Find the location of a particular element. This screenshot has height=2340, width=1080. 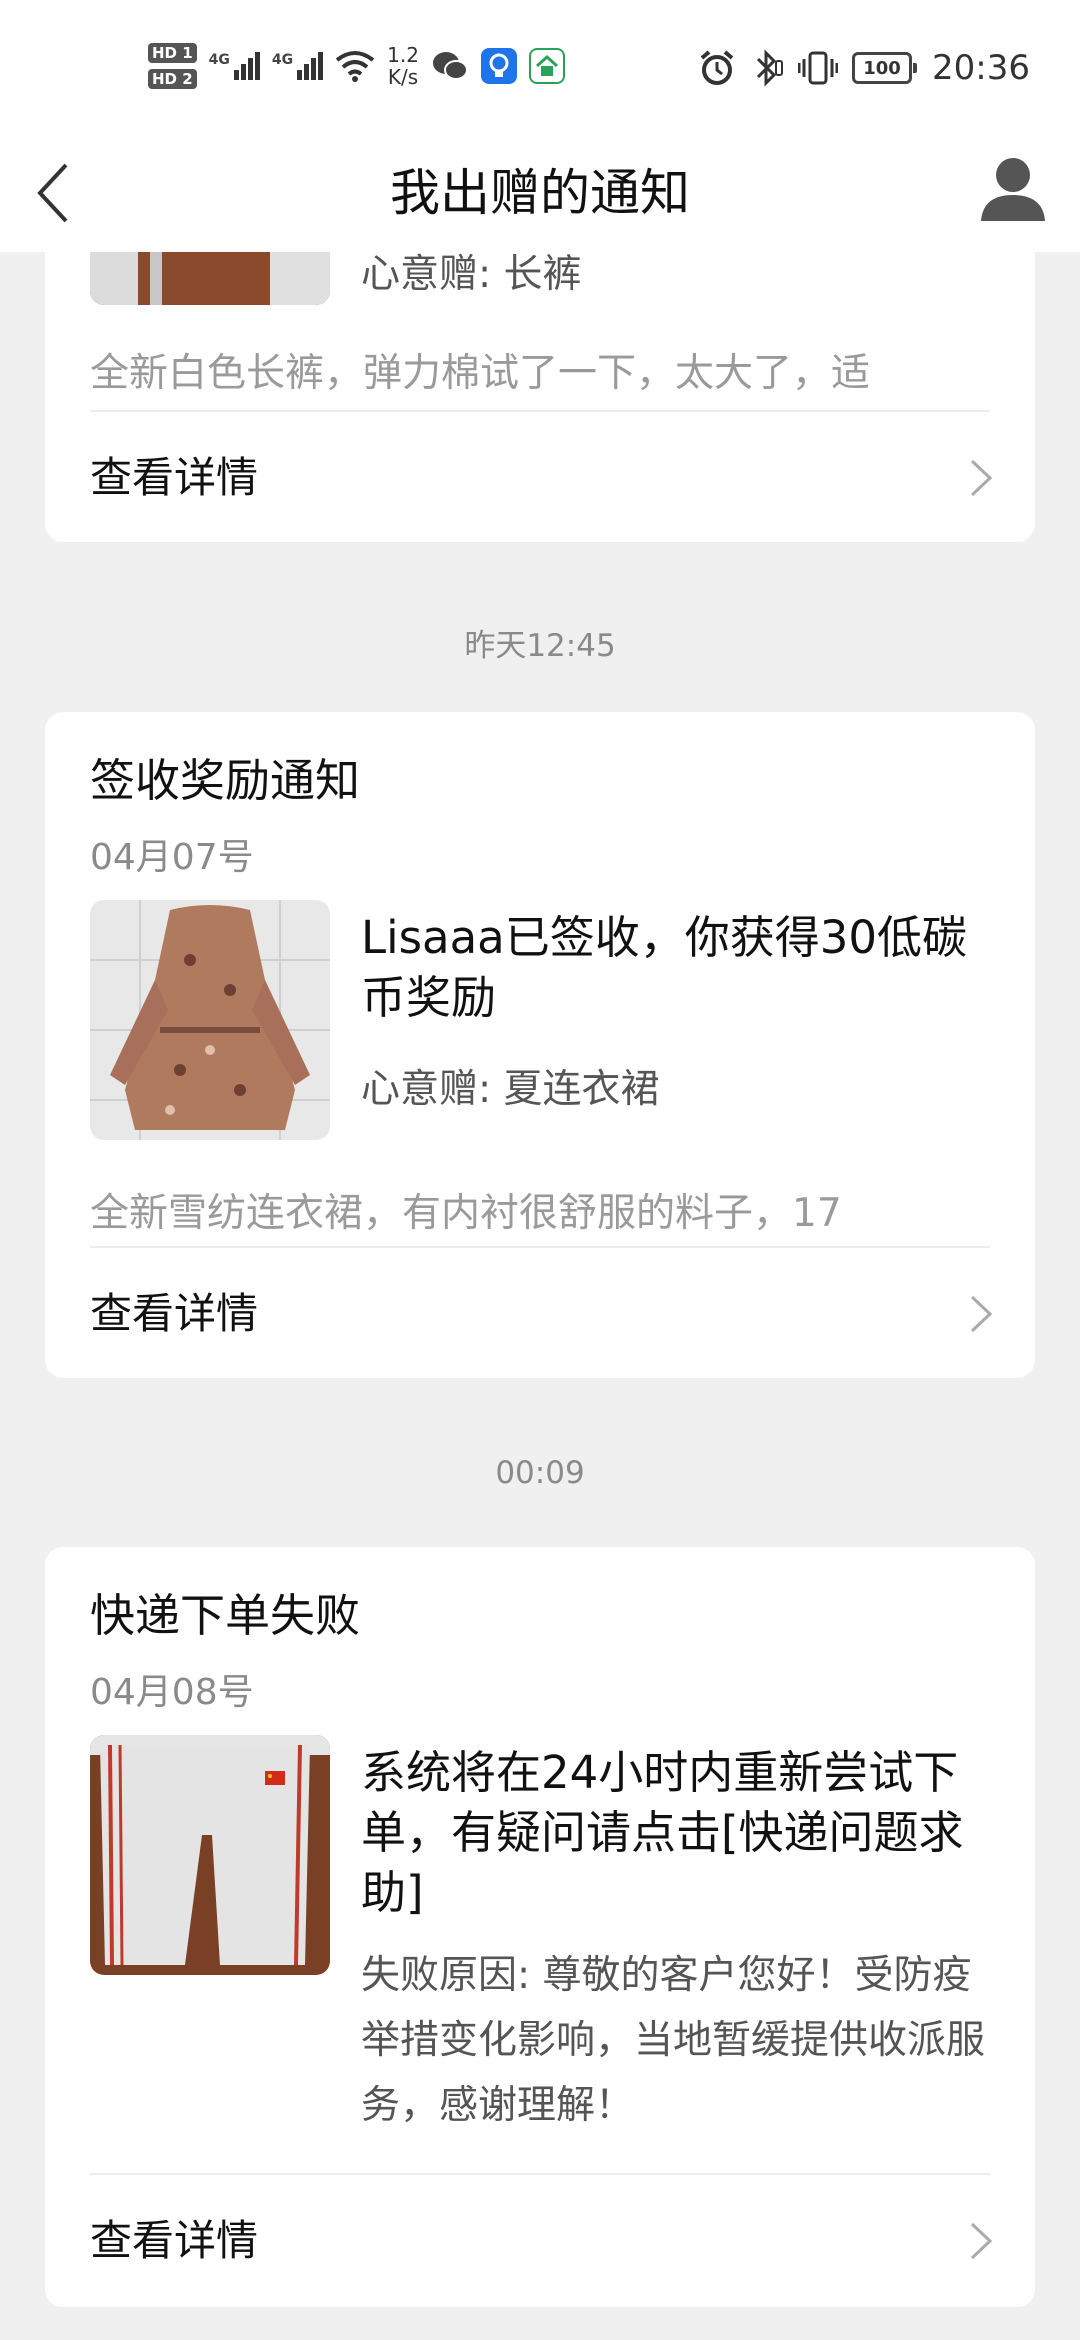

battery-indicator: 100 is located at coordinates (885, 68).